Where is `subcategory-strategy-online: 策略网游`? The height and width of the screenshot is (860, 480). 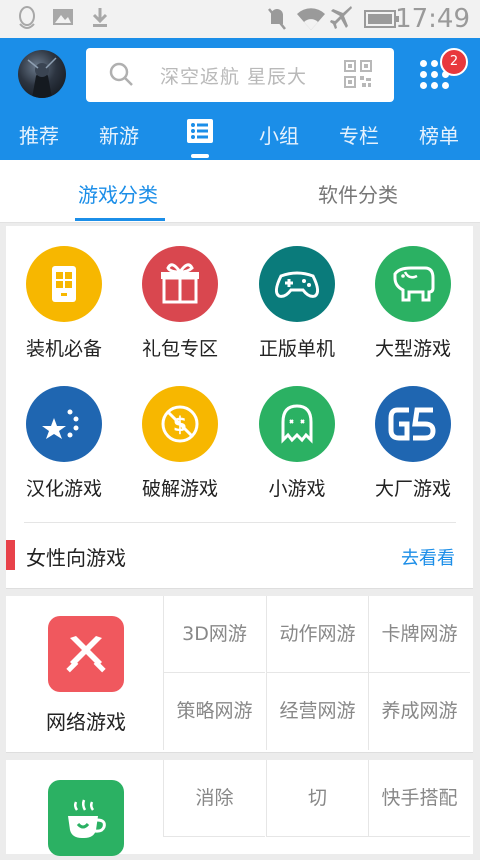
subcategory-strategy-online: 策略网游 is located at coordinates (214, 711).